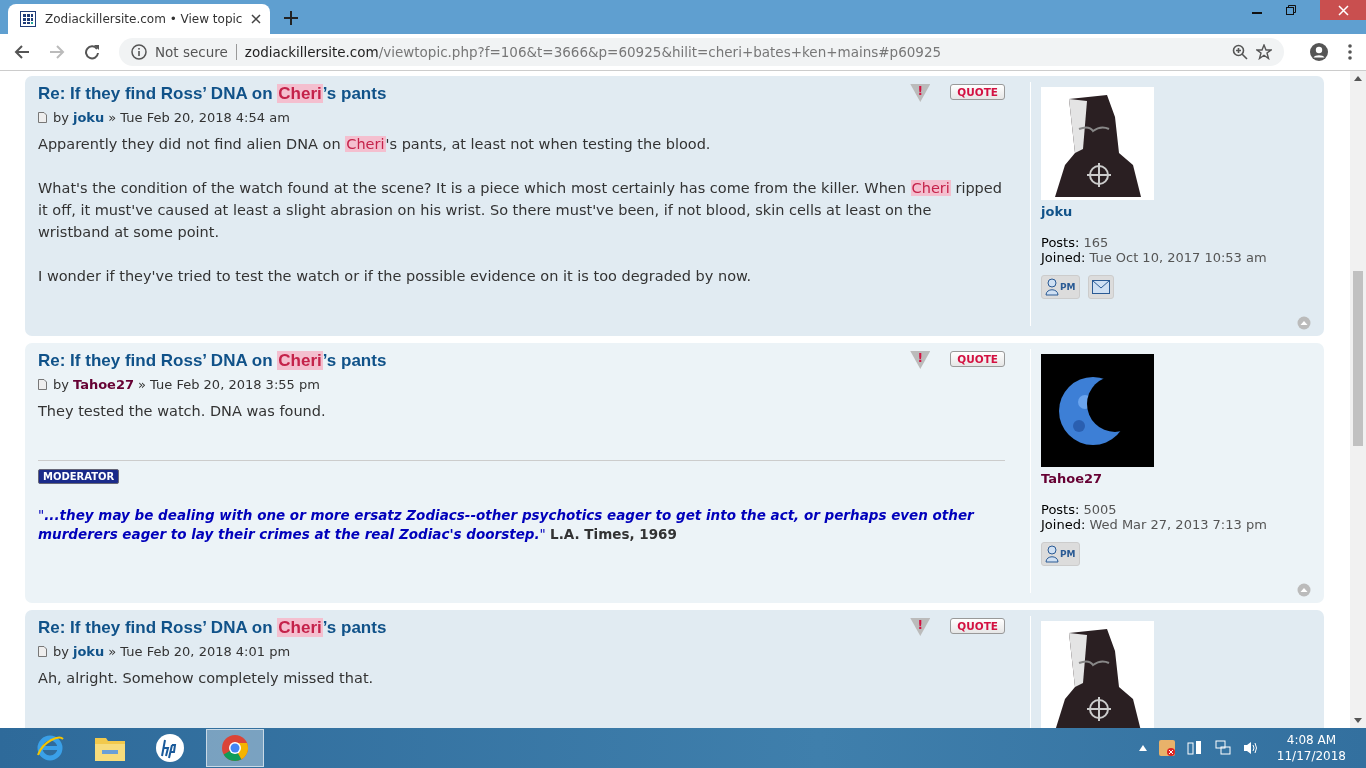 The width and height of the screenshot is (1366, 768). What do you see at coordinates (1176, 478) in the screenshot?
I see `profile-username: Tahoe27` at bounding box center [1176, 478].